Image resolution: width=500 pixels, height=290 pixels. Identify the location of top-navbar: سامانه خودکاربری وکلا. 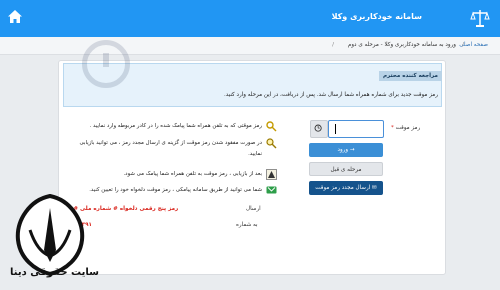
(250, 18).